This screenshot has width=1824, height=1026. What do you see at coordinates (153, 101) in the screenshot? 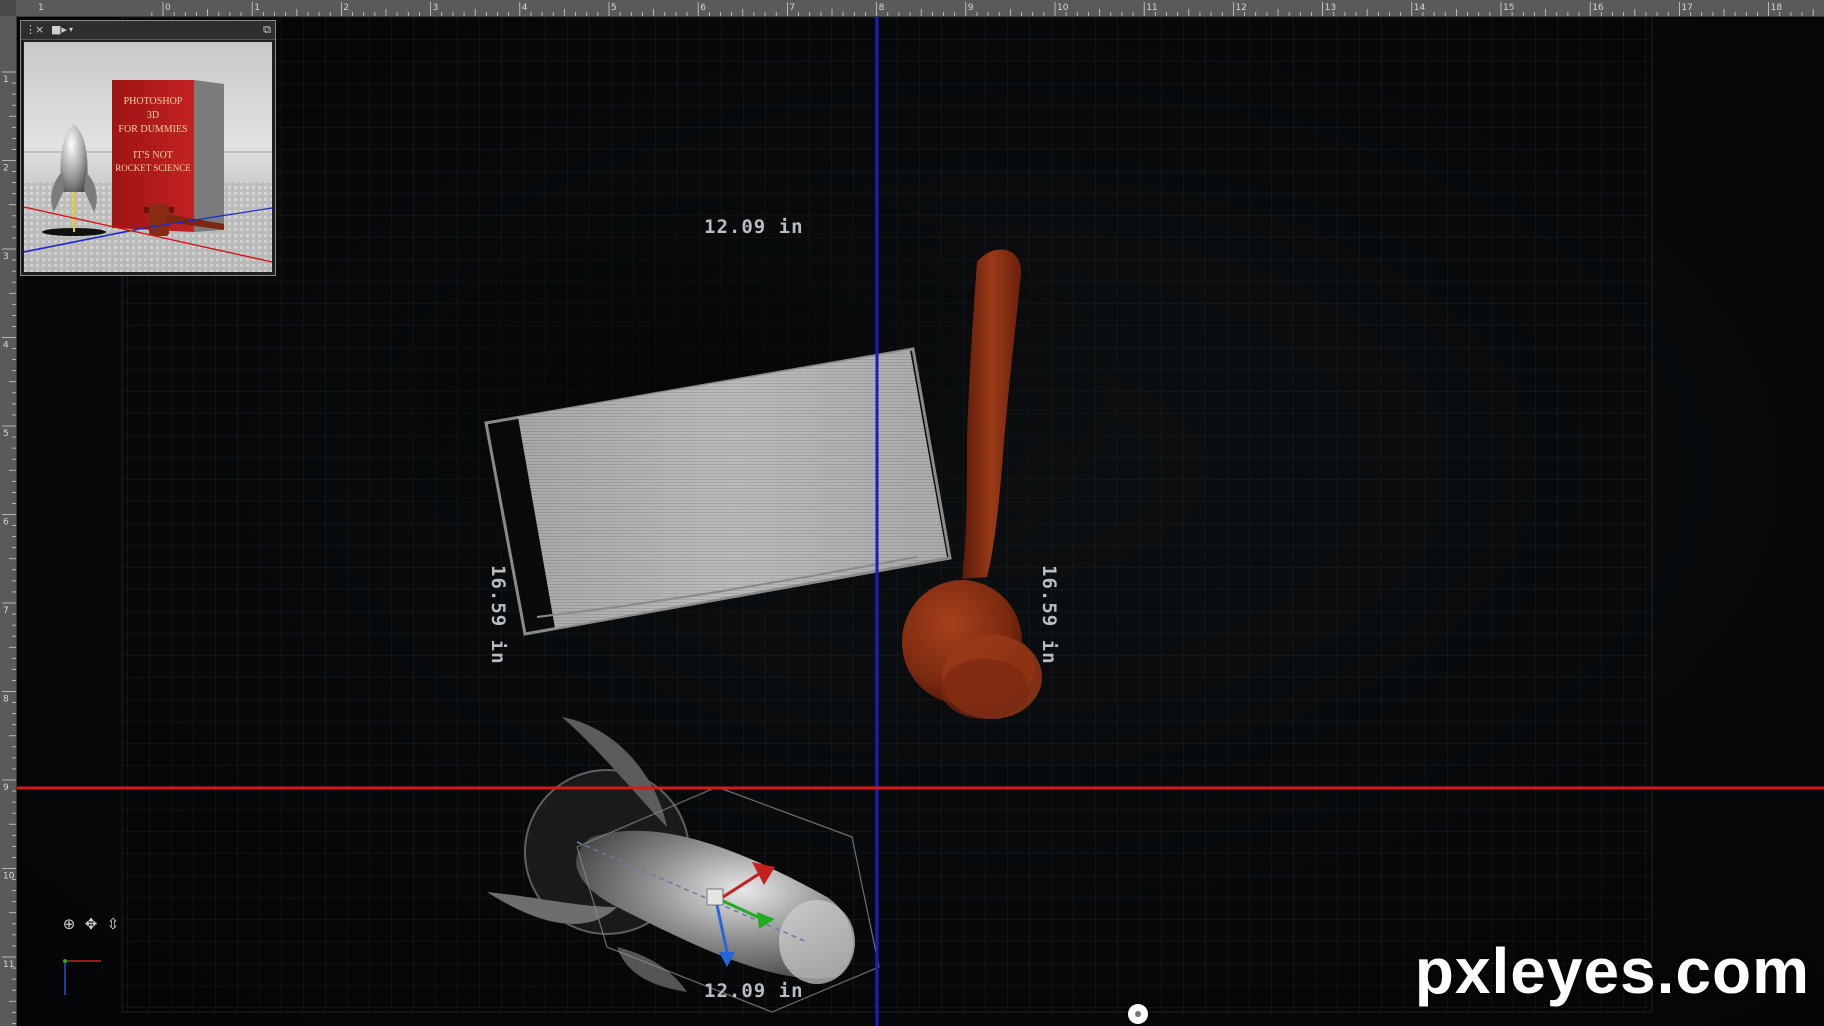
I see `book-title-line-1: PHOTOSHOP` at bounding box center [153, 101].